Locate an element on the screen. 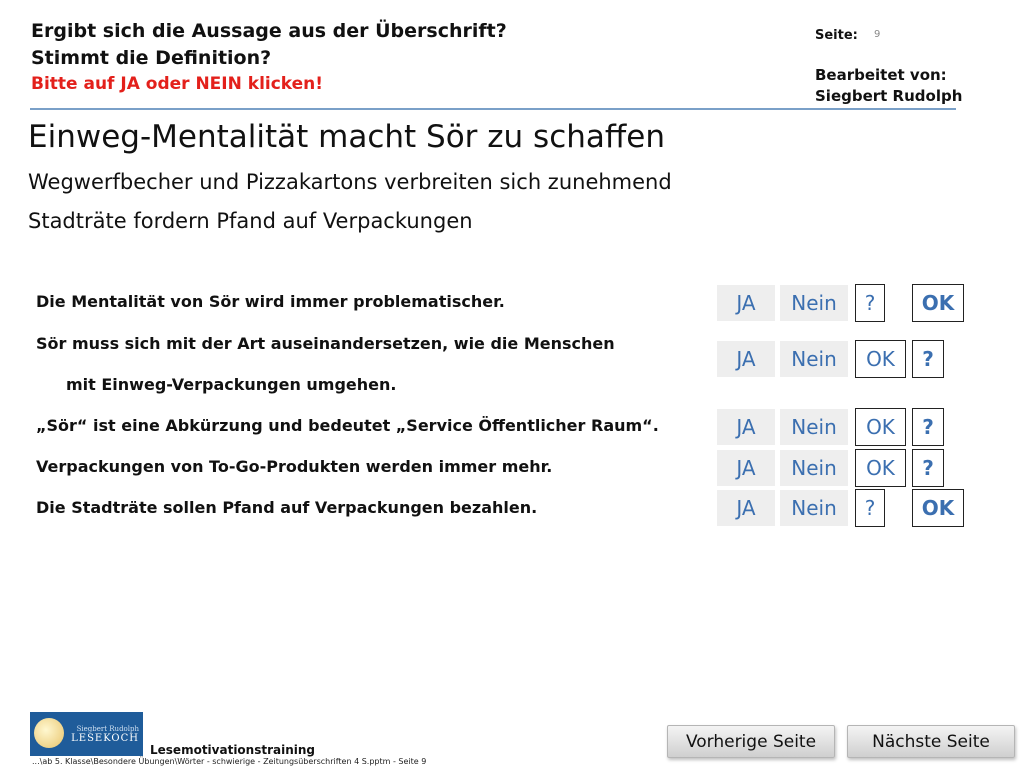 This screenshot has width=1024, height=768. leskoch-logo: Siegbert Rudolph LESEKOCH is located at coordinates (86, 734).